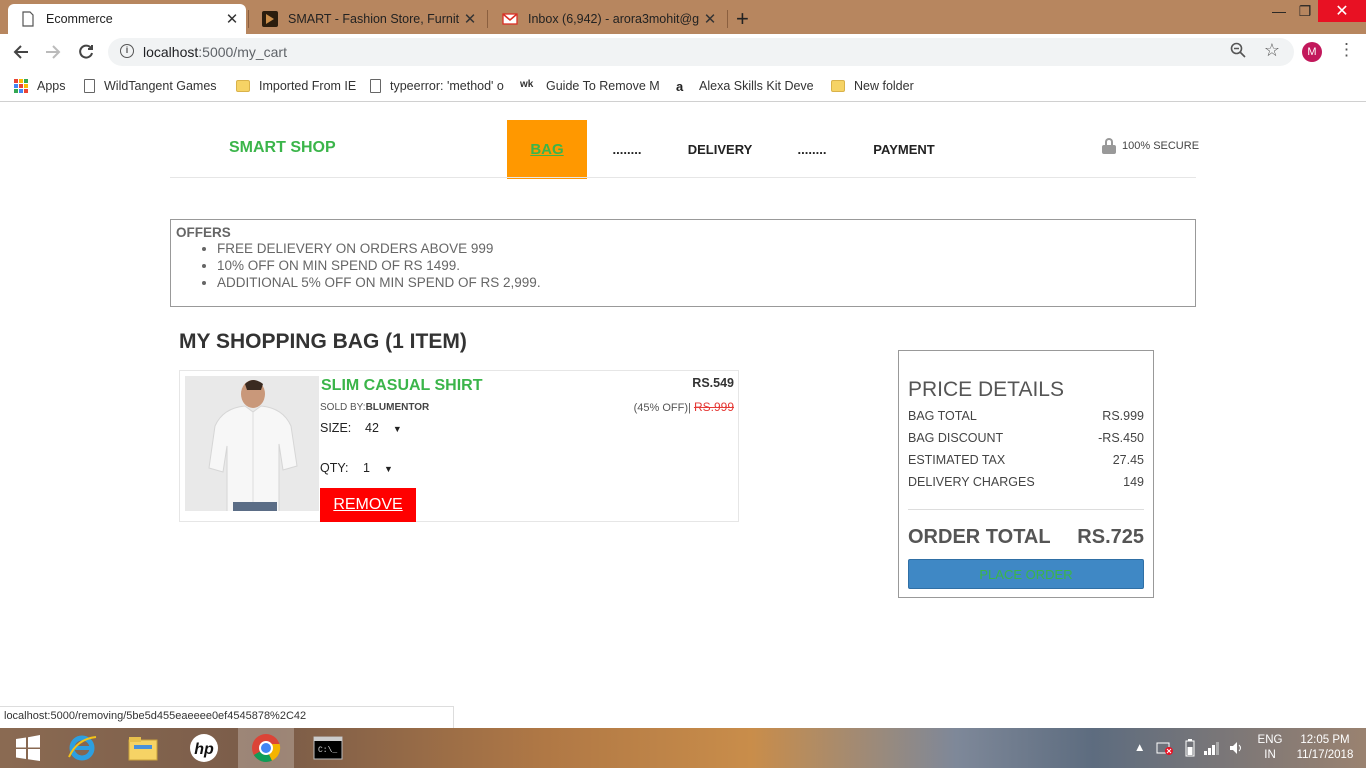  What do you see at coordinates (366, 468) in the screenshot?
I see `qty-value: 1` at bounding box center [366, 468].